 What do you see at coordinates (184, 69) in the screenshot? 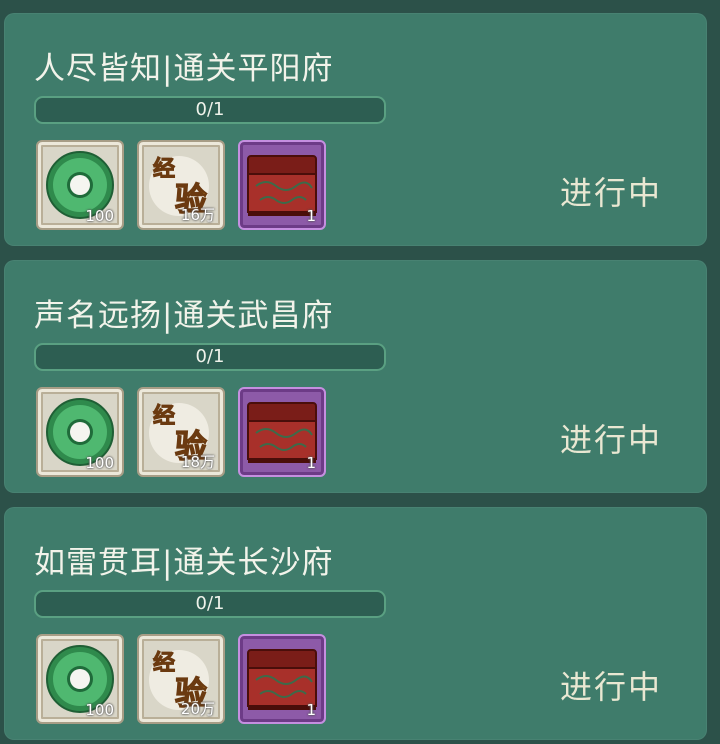
I see `quest-title: 人尽皆知|通关平阳府` at bounding box center [184, 69].